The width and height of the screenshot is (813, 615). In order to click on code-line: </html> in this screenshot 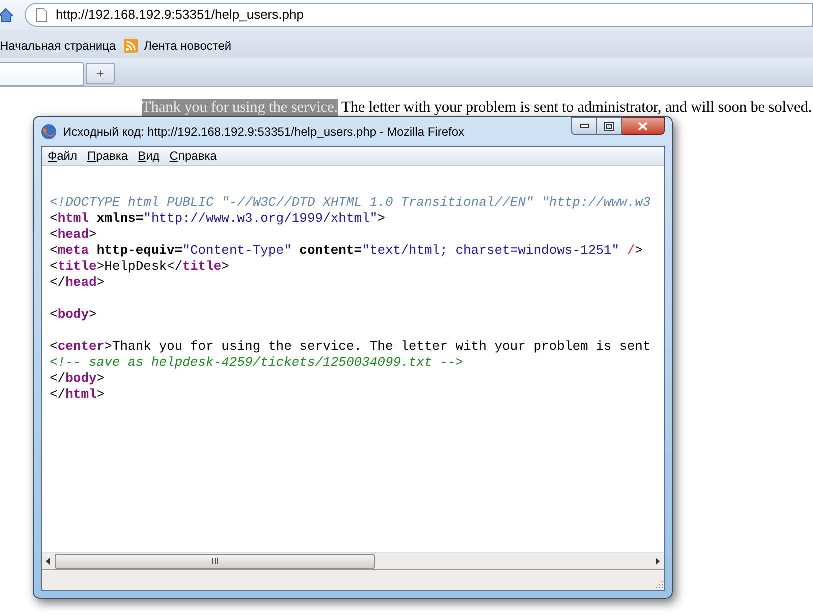, I will do `click(77, 395)`.